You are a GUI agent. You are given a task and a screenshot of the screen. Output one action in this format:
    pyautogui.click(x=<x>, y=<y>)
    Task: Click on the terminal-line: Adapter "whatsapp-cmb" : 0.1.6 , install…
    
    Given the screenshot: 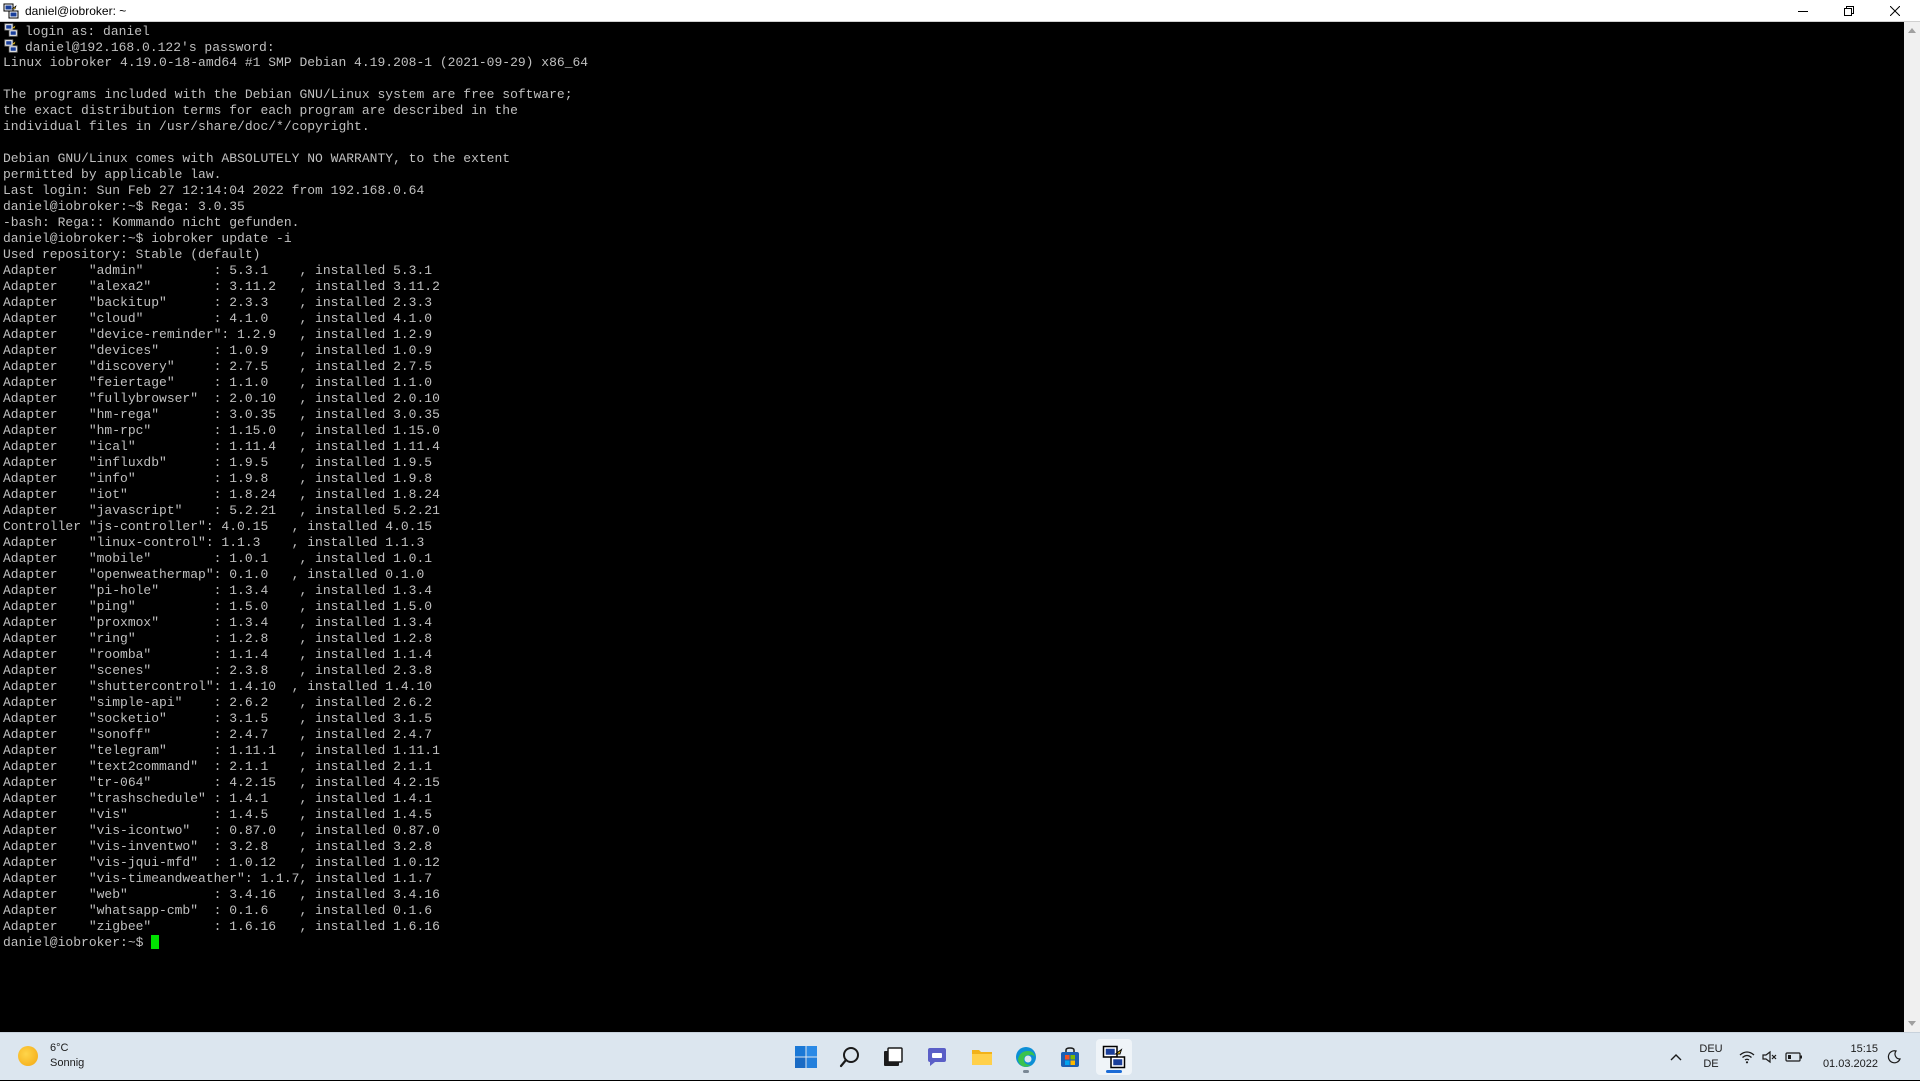 What is the action you would take?
    pyautogui.click(x=217, y=911)
    